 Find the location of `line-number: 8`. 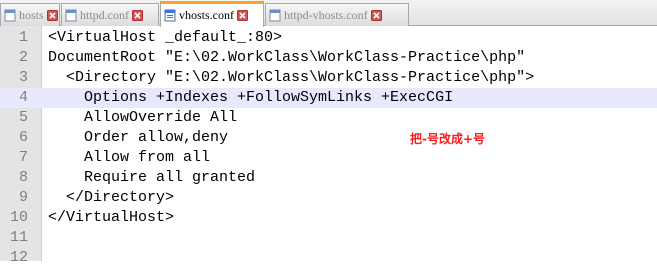

line-number: 8 is located at coordinates (23, 177).